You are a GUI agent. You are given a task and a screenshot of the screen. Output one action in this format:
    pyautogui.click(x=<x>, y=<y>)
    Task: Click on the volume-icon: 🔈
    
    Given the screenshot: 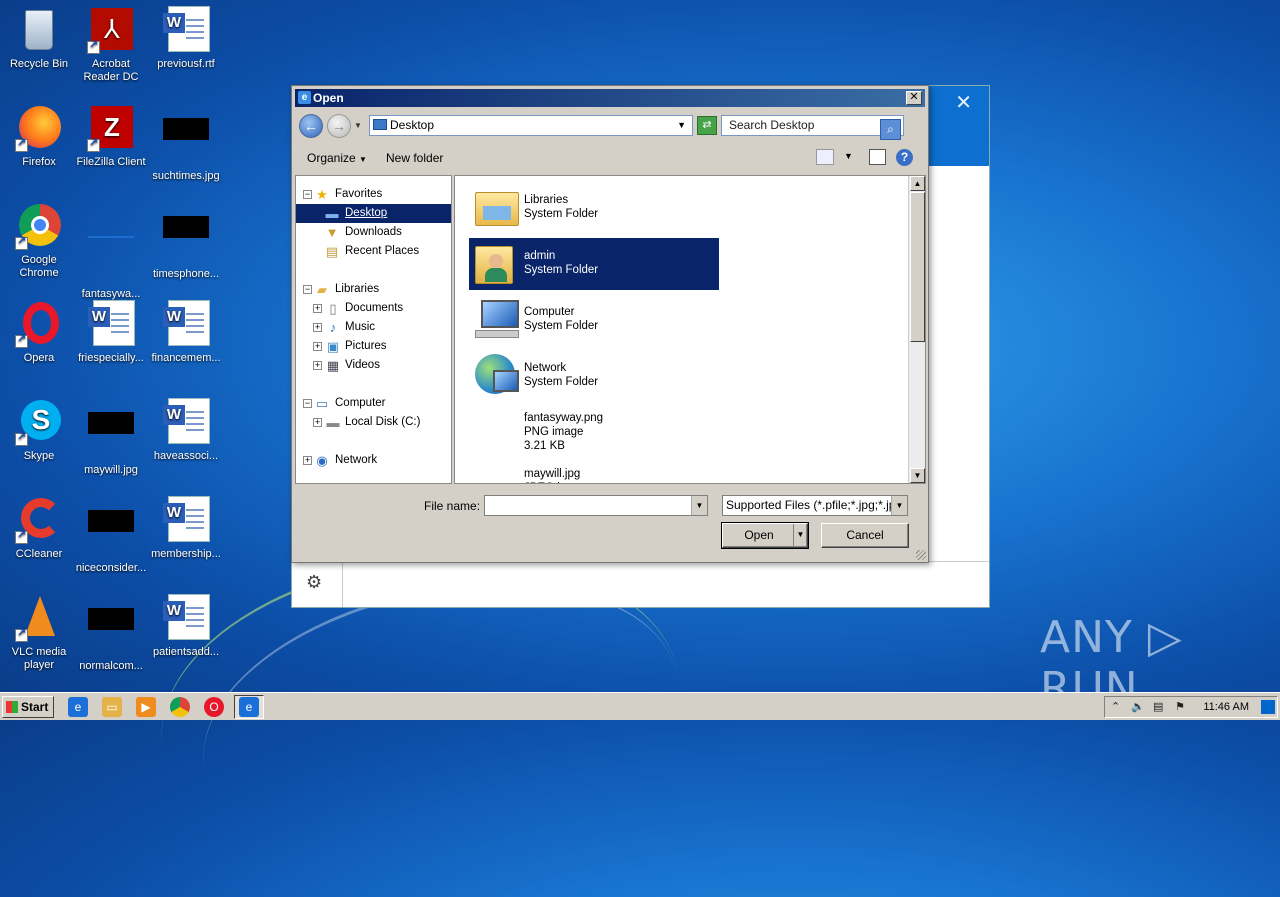 What is the action you would take?
    pyautogui.click(x=1138, y=706)
    